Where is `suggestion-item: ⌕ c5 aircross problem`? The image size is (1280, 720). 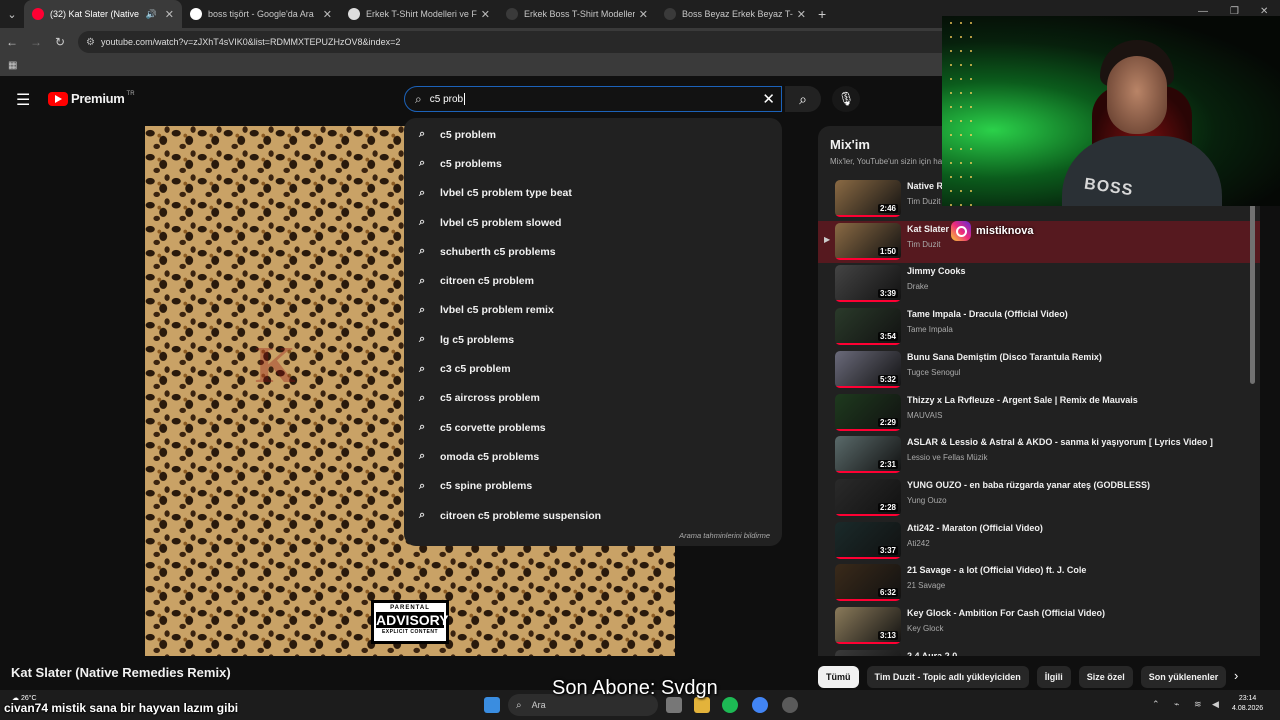 suggestion-item: ⌕ c5 aircross problem is located at coordinates (593, 398).